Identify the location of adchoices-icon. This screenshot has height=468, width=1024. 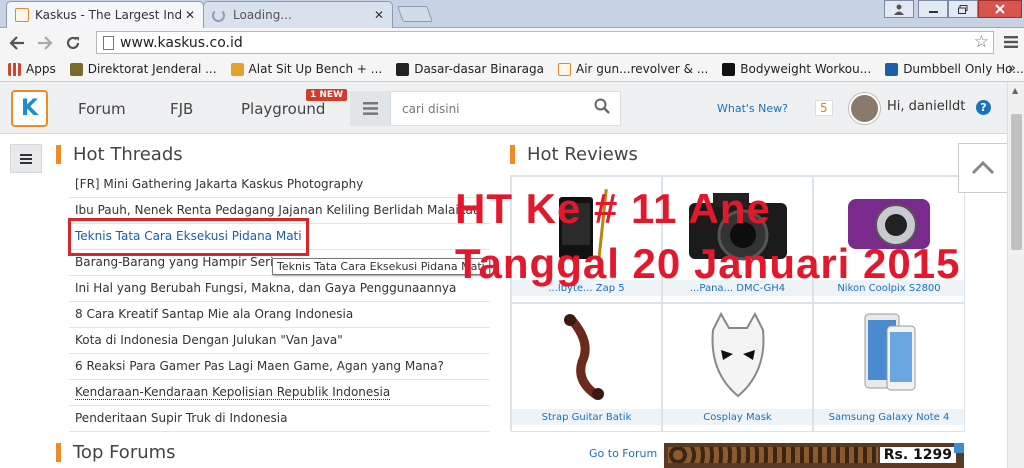
(959, 448).